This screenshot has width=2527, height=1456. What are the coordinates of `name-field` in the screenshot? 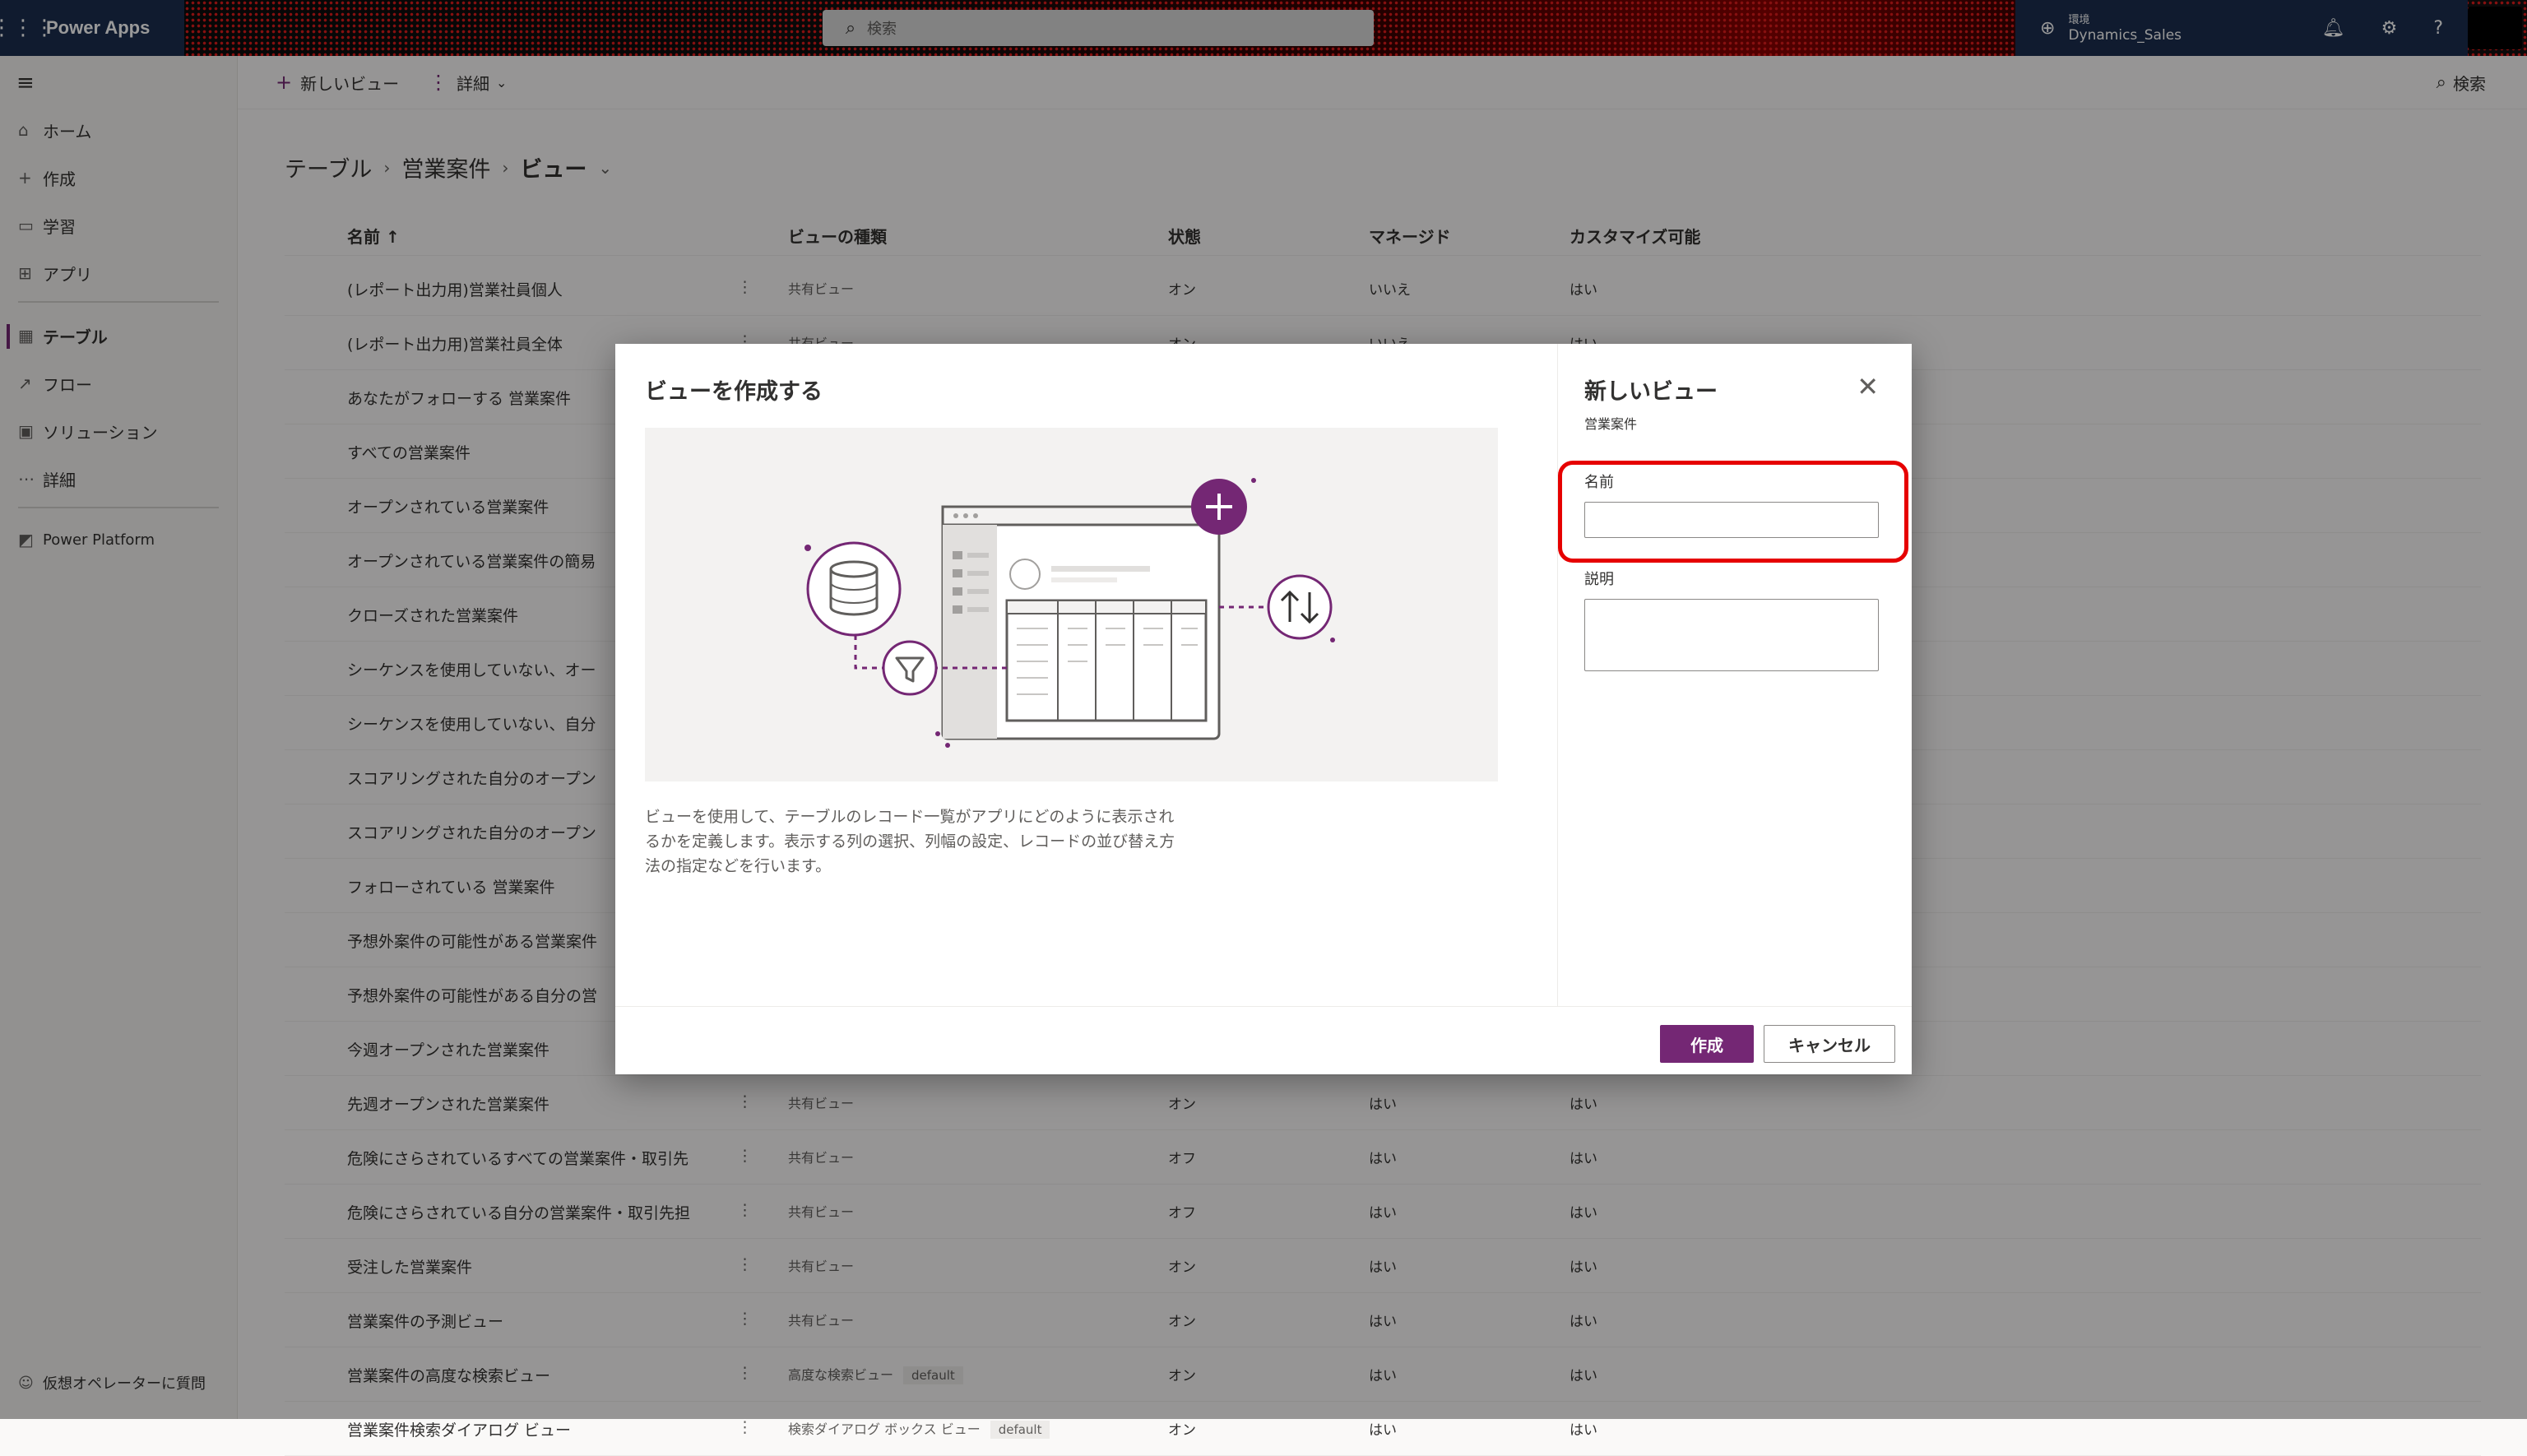 It's located at (1732, 520).